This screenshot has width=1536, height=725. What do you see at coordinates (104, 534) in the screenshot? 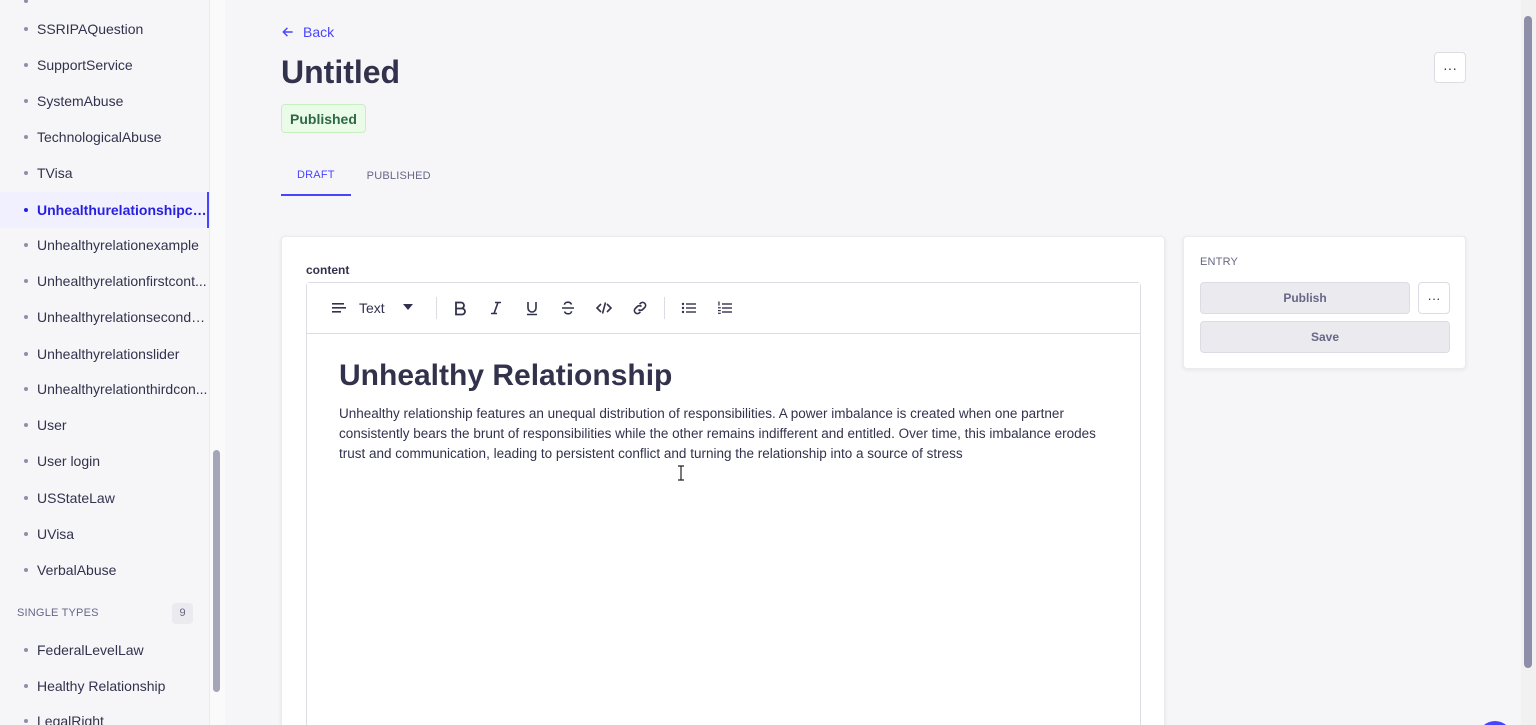
I see `sidebar-item-uvisa: UVisa` at bounding box center [104, 534].